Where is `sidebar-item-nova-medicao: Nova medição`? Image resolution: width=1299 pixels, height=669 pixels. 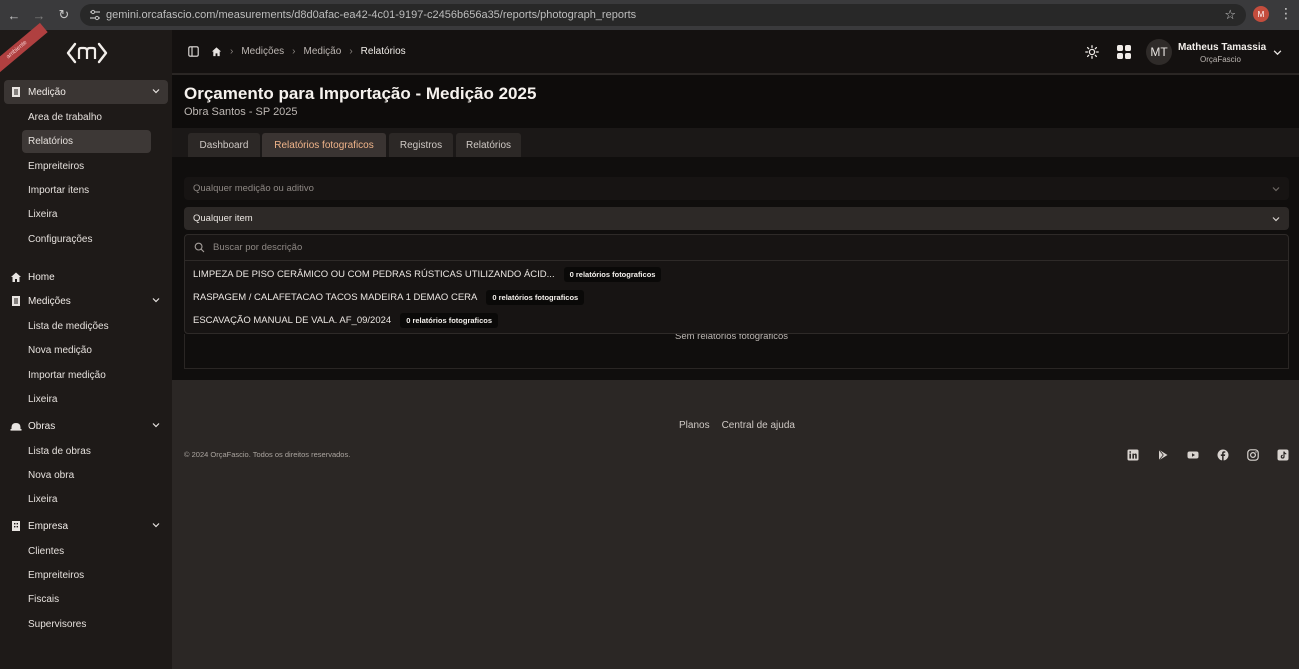
sidebar-item-nova-medicao: Nova medição is located at coordinates (86, 350).